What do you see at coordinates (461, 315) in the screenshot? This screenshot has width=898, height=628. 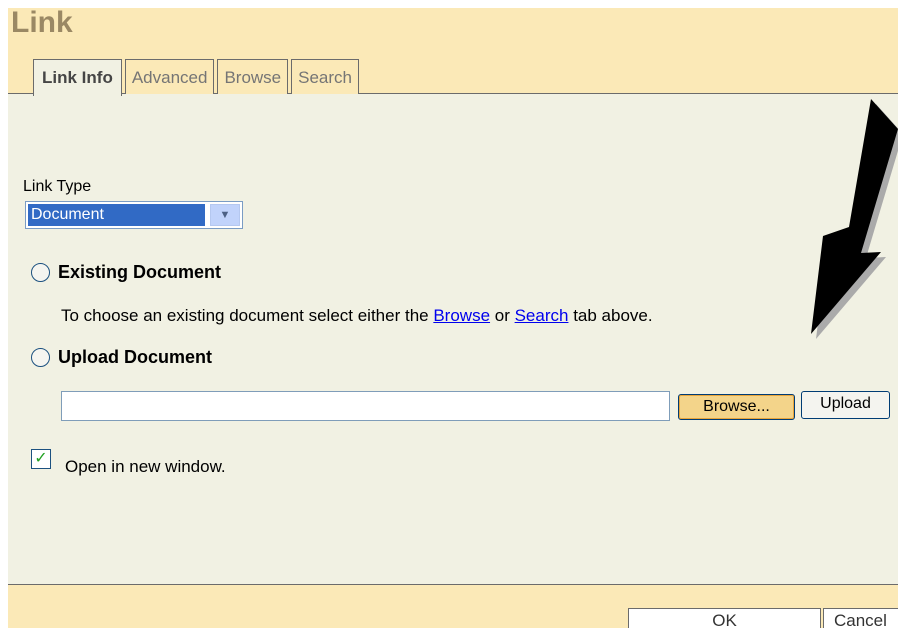 I see `browse-tab-link: Browse` at bounding box center [461, 315].